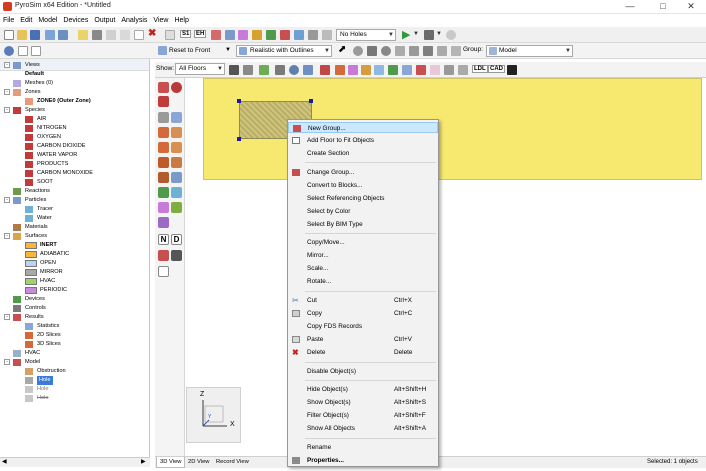  What do you see at coordinates (264, 70) in the screenshot?
I see `view-bg-icon` at bounding box center [264, 70].